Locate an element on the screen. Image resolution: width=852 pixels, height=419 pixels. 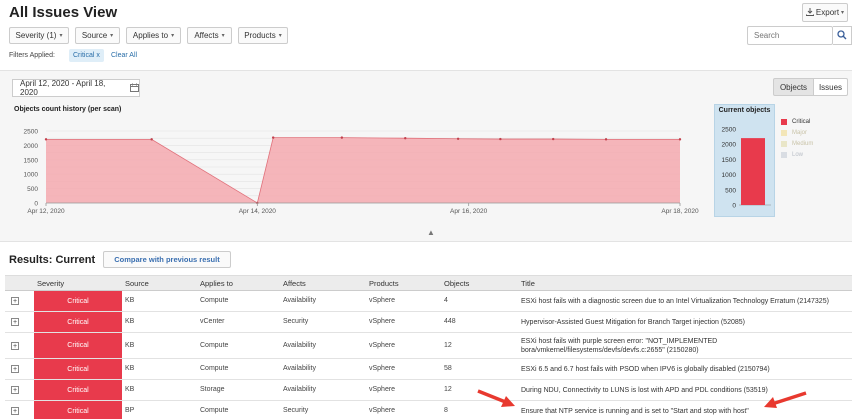
date-range-picker: April 12, 2020 - April 18, 2020 is located at coordinates (76, 88).